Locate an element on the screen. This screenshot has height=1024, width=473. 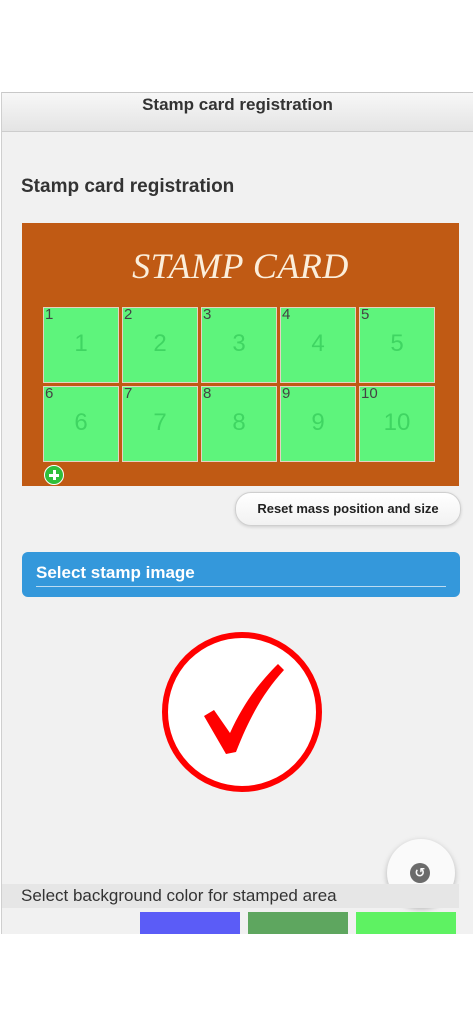
page-title: Stamp card registration is located at coordinates (128, 186).